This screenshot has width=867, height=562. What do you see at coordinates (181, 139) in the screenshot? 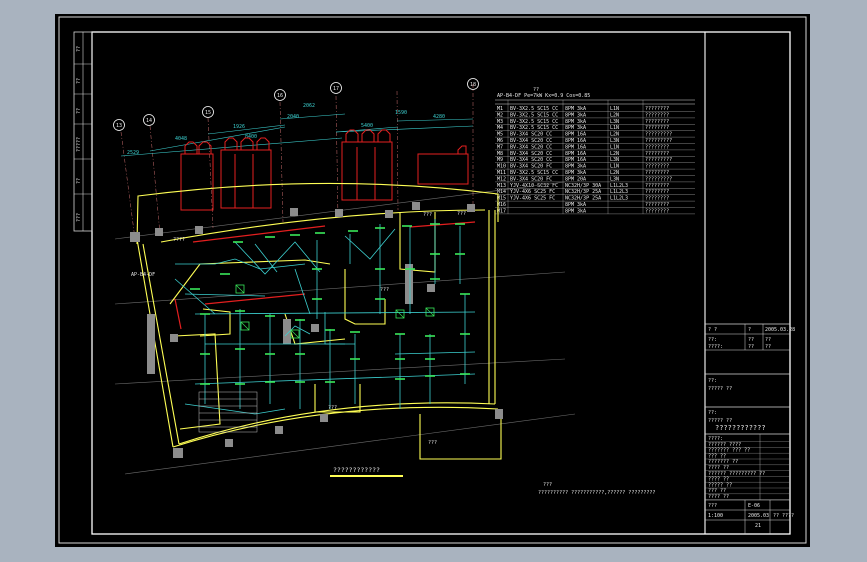
I see `dimension-label: 4048` at bounding box center [181, 139].